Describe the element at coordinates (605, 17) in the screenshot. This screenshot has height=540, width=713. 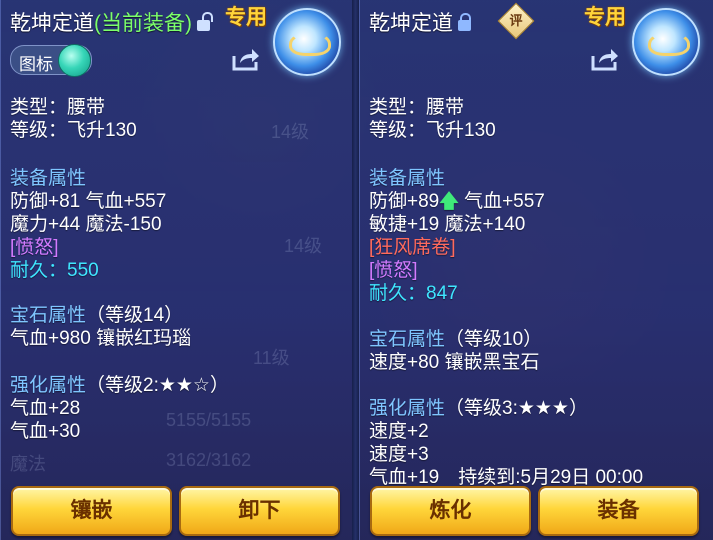
I see `exclusive-label-right: 专用` at that location.